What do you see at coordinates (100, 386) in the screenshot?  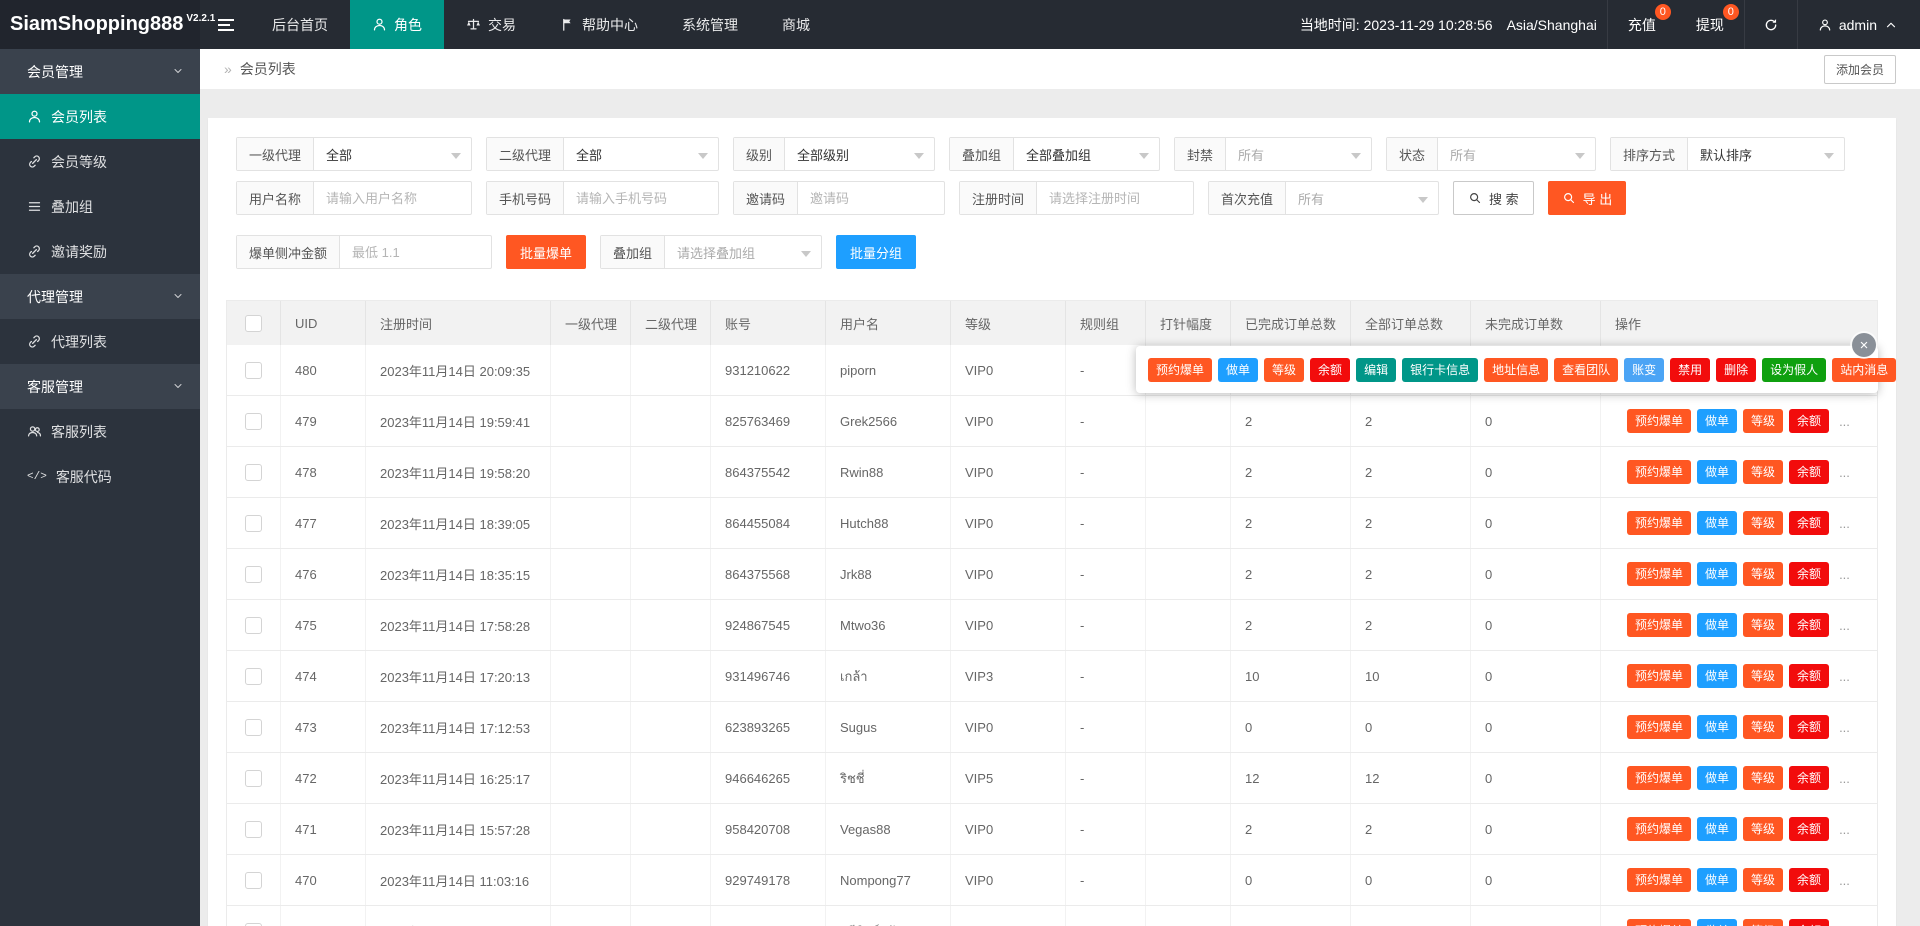 I see `sidebar-item-service-manage: 客服管理` at bounding box center [100, 386].